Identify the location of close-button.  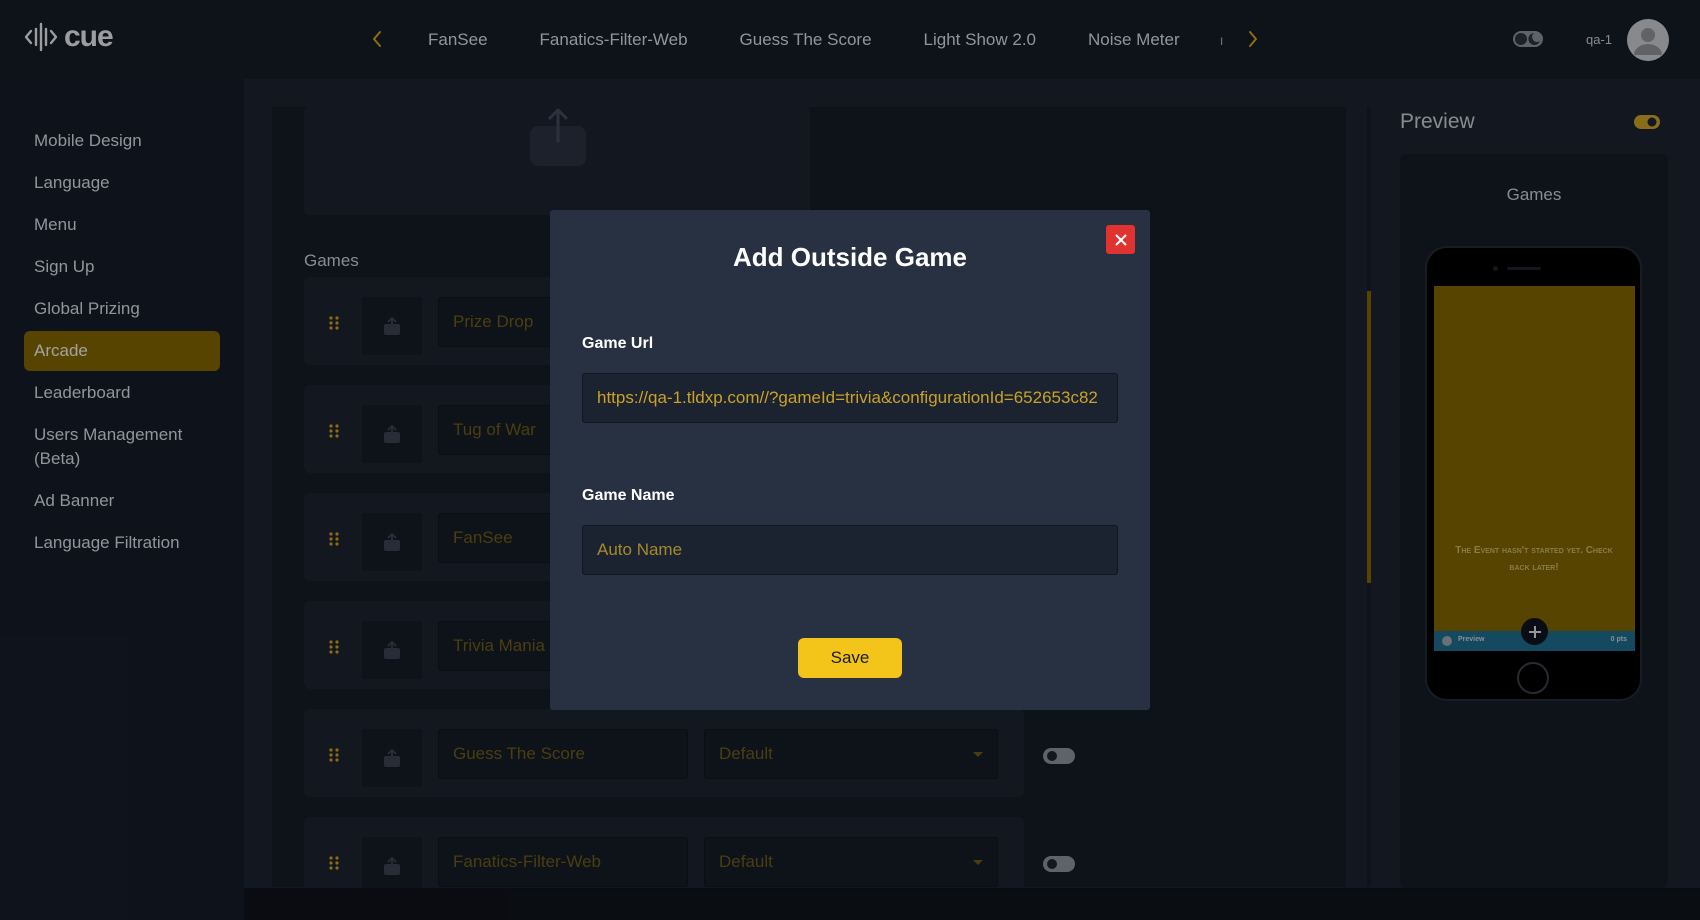
(1120, 239).